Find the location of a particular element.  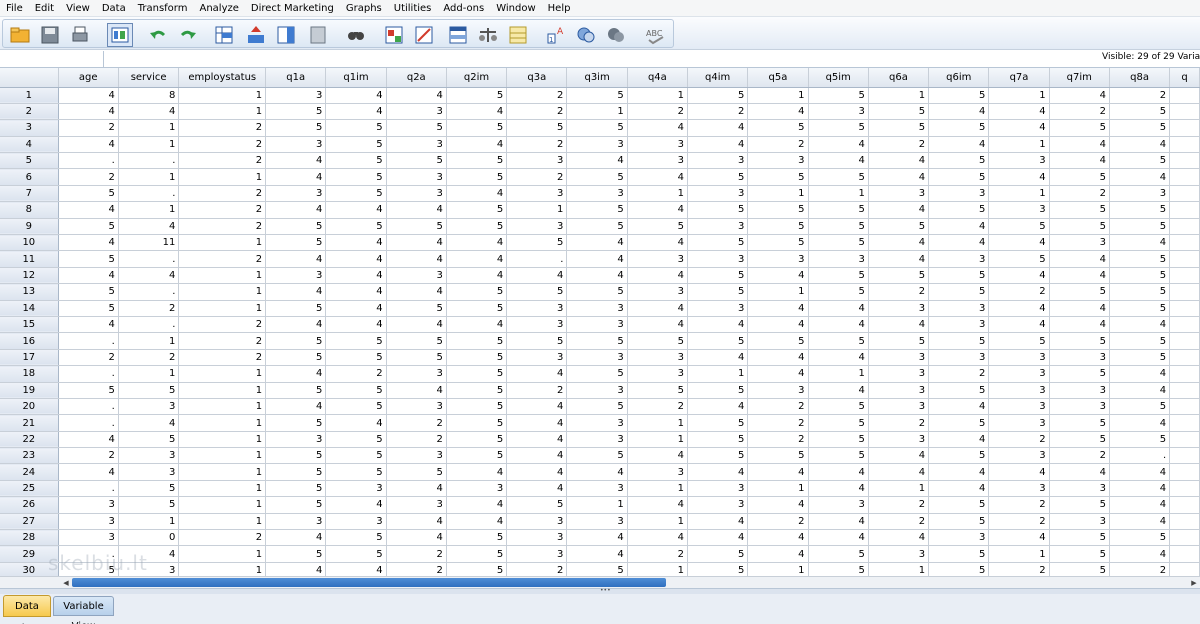

row-number: 24 is located at coordinates (29, 472).